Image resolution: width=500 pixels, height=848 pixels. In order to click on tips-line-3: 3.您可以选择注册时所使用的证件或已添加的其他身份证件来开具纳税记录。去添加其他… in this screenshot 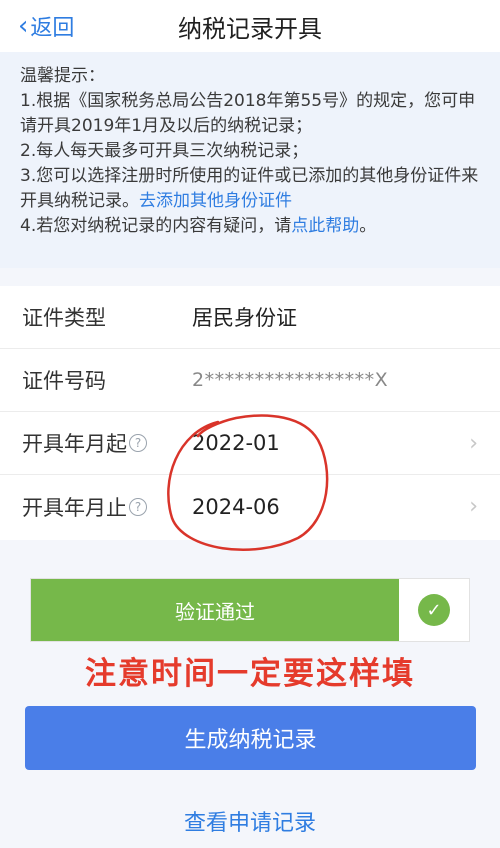, I will do `click(251, 189)`.